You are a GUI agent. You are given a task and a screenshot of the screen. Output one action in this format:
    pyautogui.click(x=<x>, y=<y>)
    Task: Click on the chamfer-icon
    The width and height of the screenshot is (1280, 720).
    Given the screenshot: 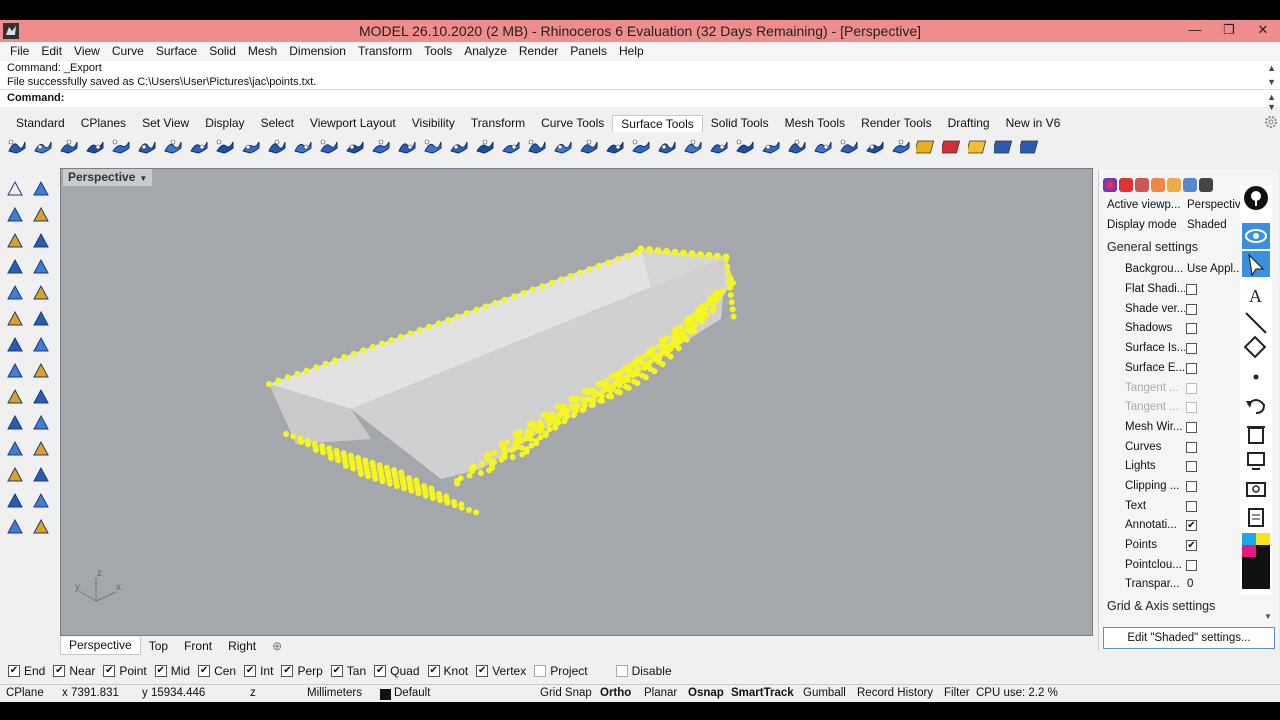 What is the action you would take?
    pyautogui.click(x=41, y=475)
    